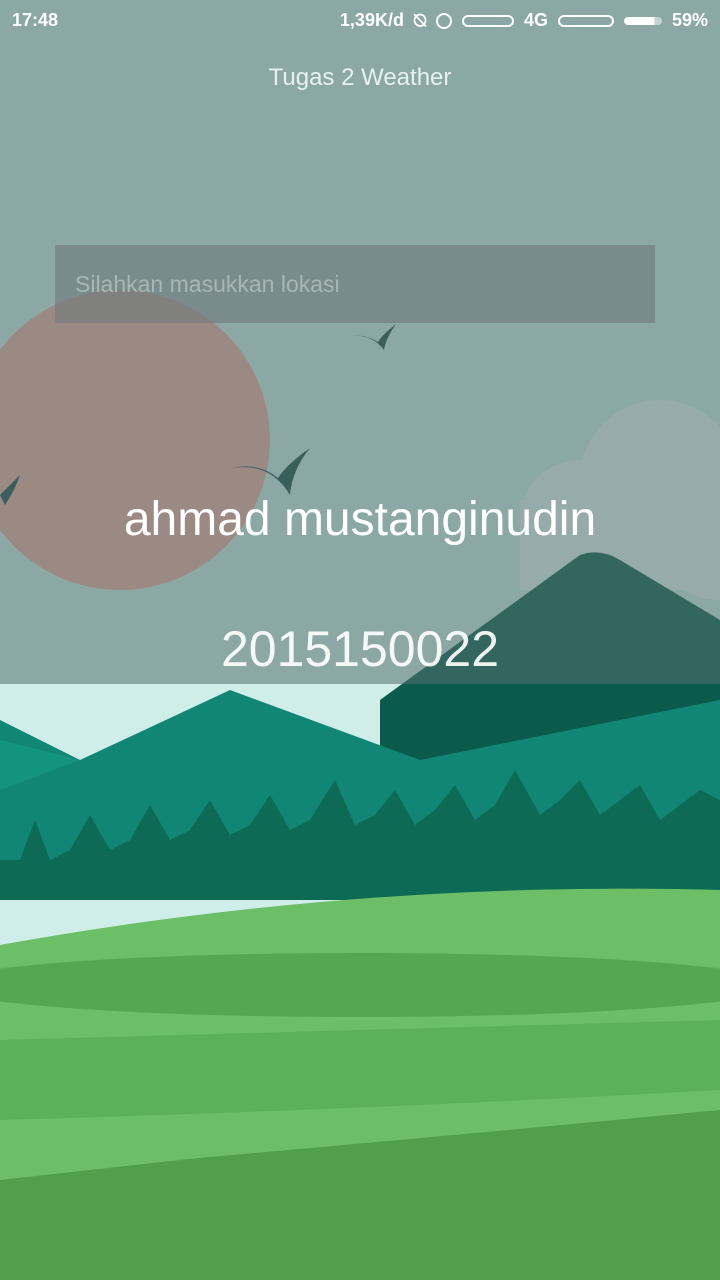 Image resolution: width=720 pixels, height=1280 pixels. I want to click on status-indicators: 1,39K/d ⍉ 4G 59%, so click(524, 20).